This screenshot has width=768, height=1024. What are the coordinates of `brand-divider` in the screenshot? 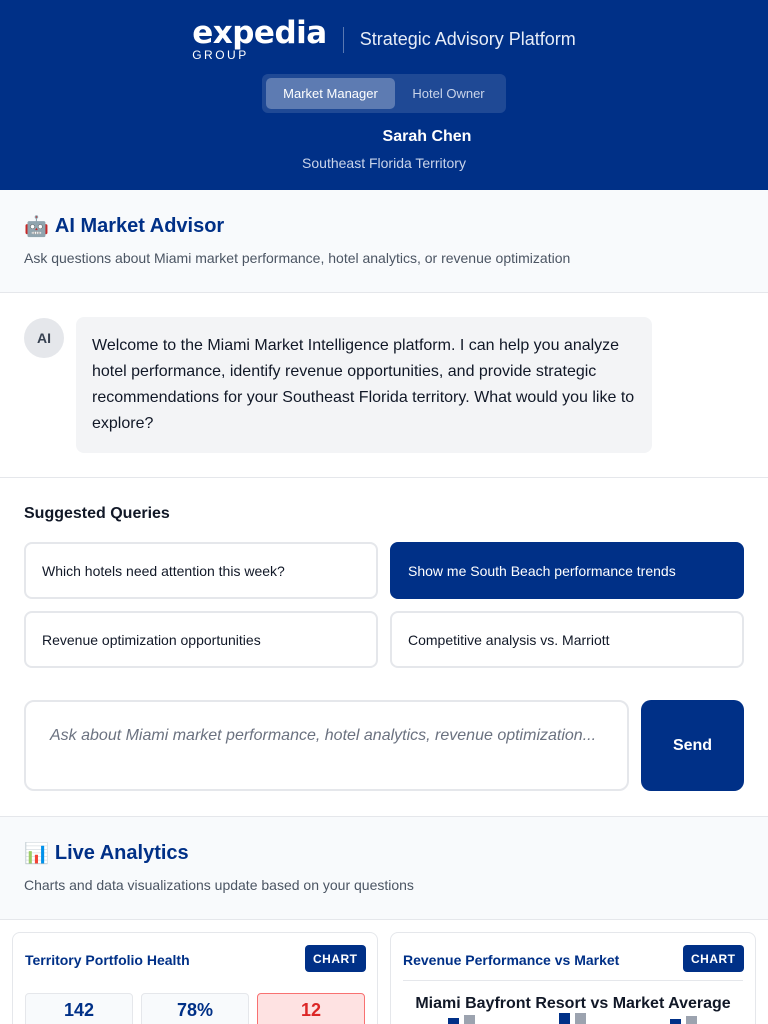 It's located at (343, 39).